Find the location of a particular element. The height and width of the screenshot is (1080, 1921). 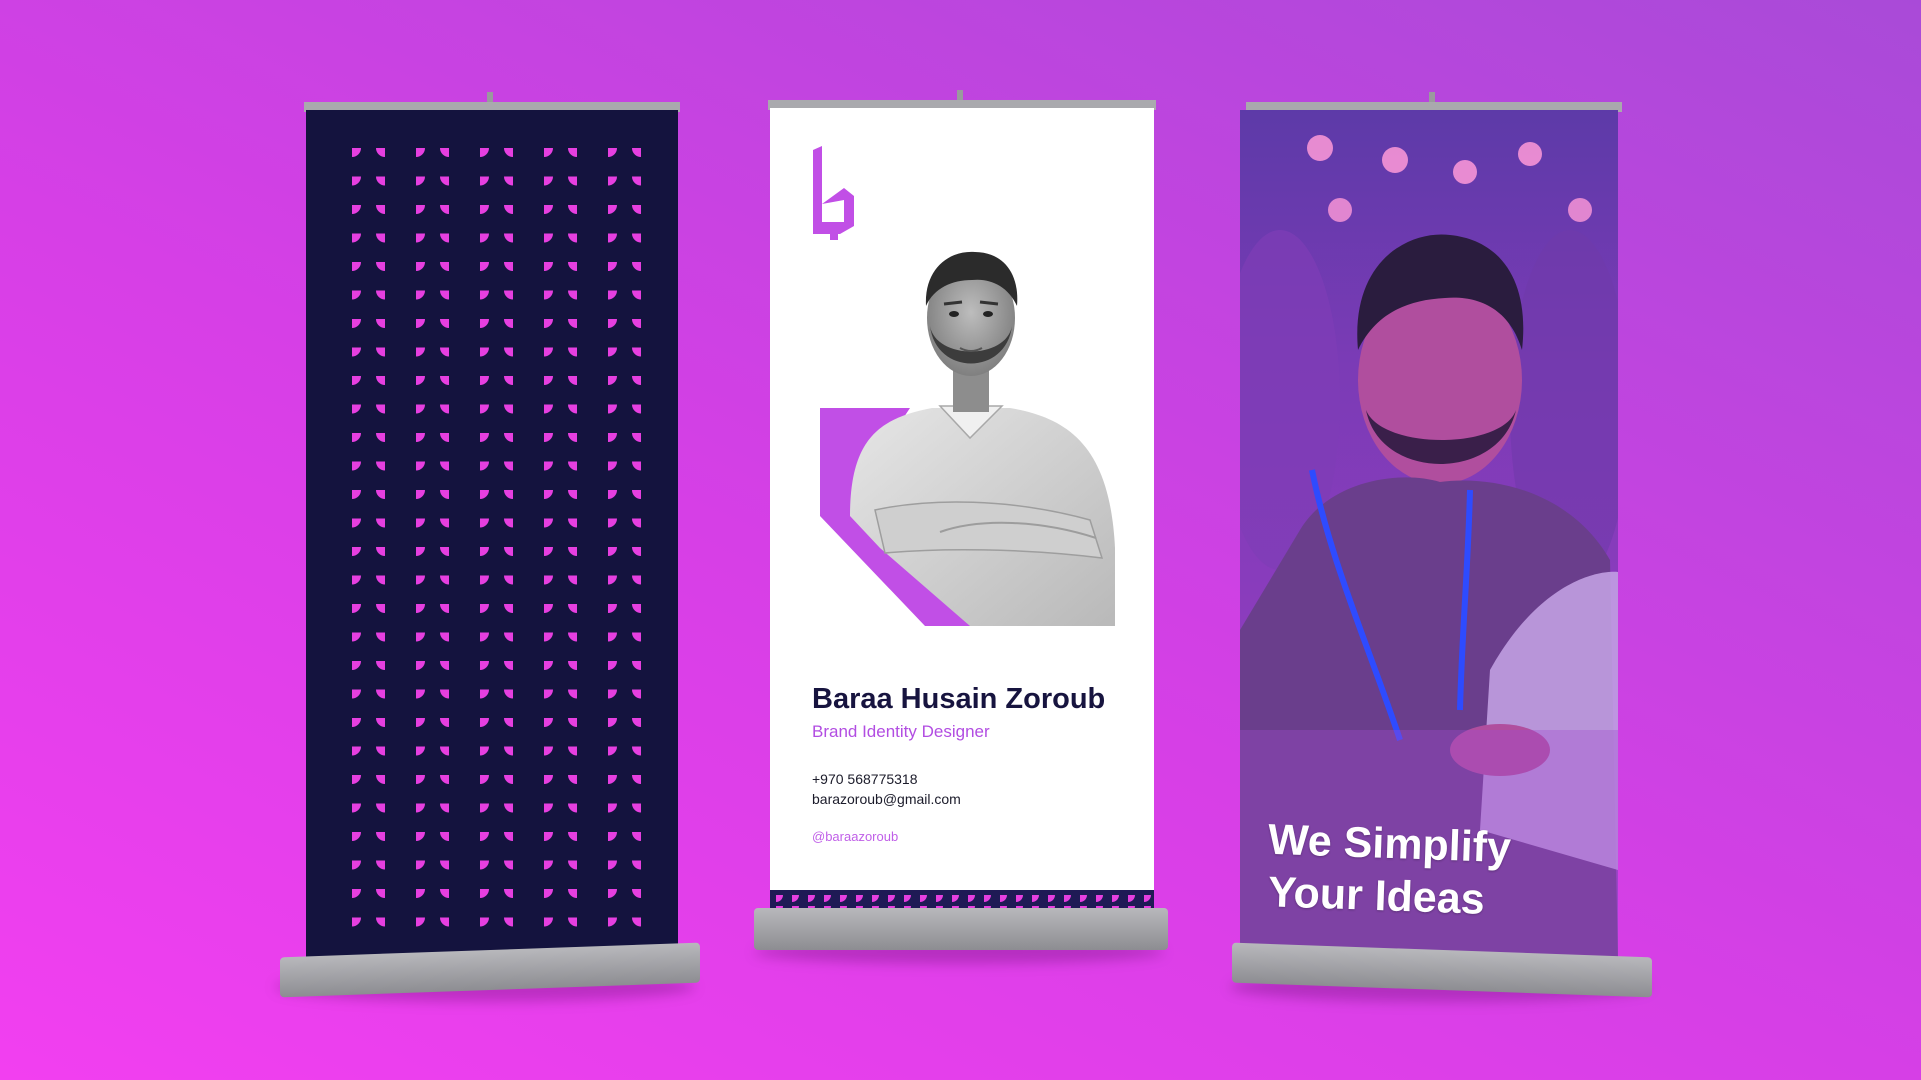

tagline-line-1: We Simplify is located at coordinates (1389, 844).